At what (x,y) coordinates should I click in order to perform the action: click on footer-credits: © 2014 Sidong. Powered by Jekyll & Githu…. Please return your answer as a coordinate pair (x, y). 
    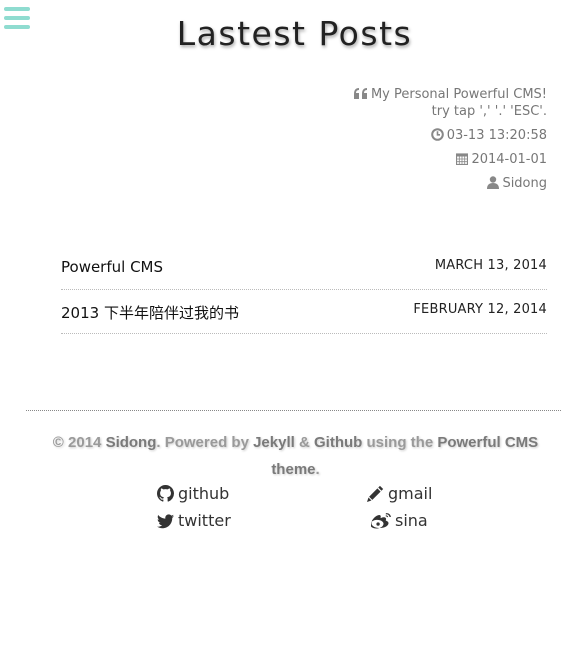
    Looking at the image, I should click on (295, 456).